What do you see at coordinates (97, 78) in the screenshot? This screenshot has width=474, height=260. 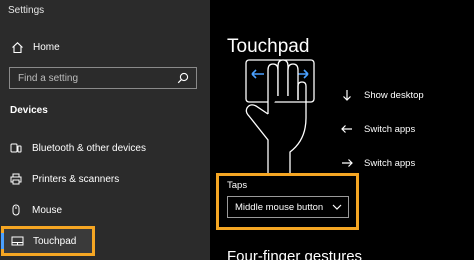 I see `search-input` at bounding box center [97, 78].